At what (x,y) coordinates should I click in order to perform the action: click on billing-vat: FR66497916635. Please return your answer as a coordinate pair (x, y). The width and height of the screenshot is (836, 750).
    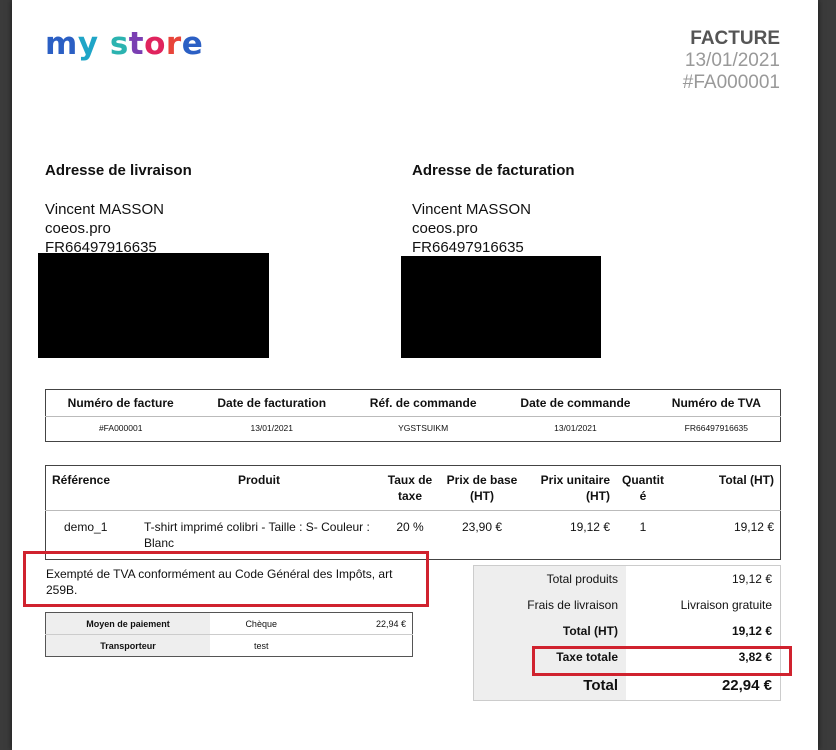
    Looking at the image, I should click on (468, 247).